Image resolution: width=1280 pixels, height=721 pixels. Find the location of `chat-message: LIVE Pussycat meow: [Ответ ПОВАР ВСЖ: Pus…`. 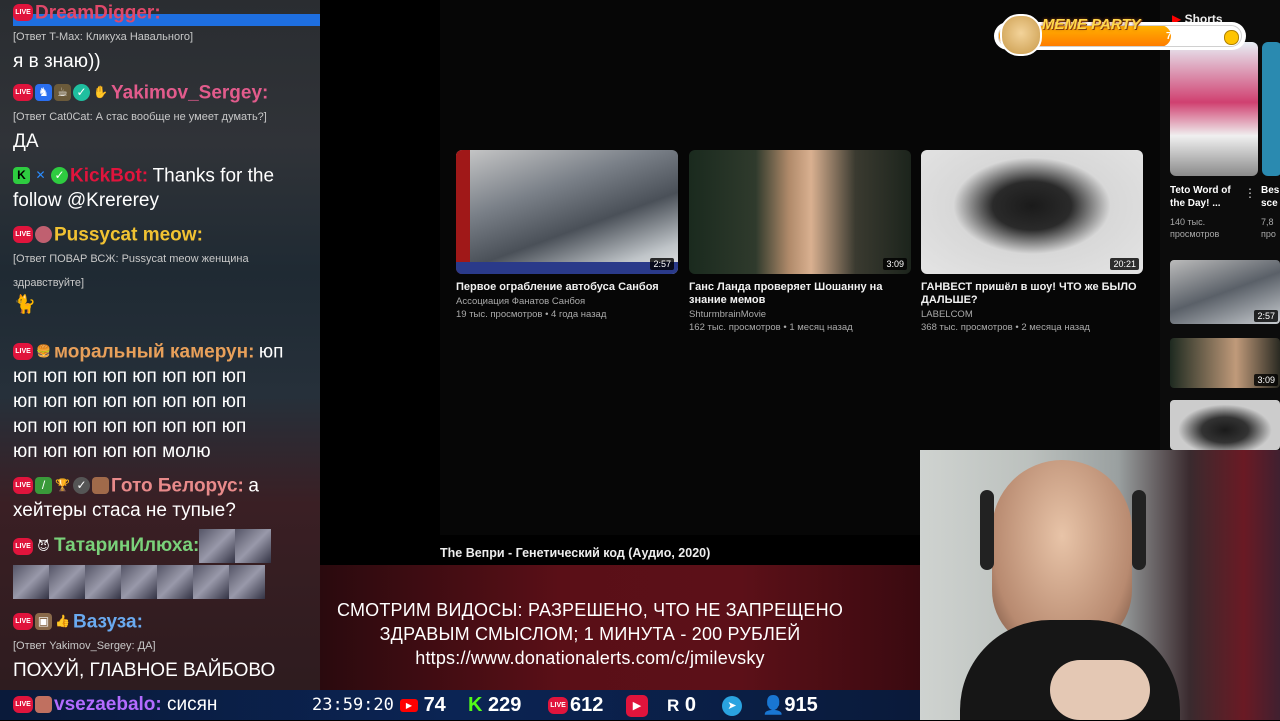

chat-message: LIVE Pussycat meow: [Ответ ПОВАР ВСЖ: Pus… is located at coordinates (160, 273).